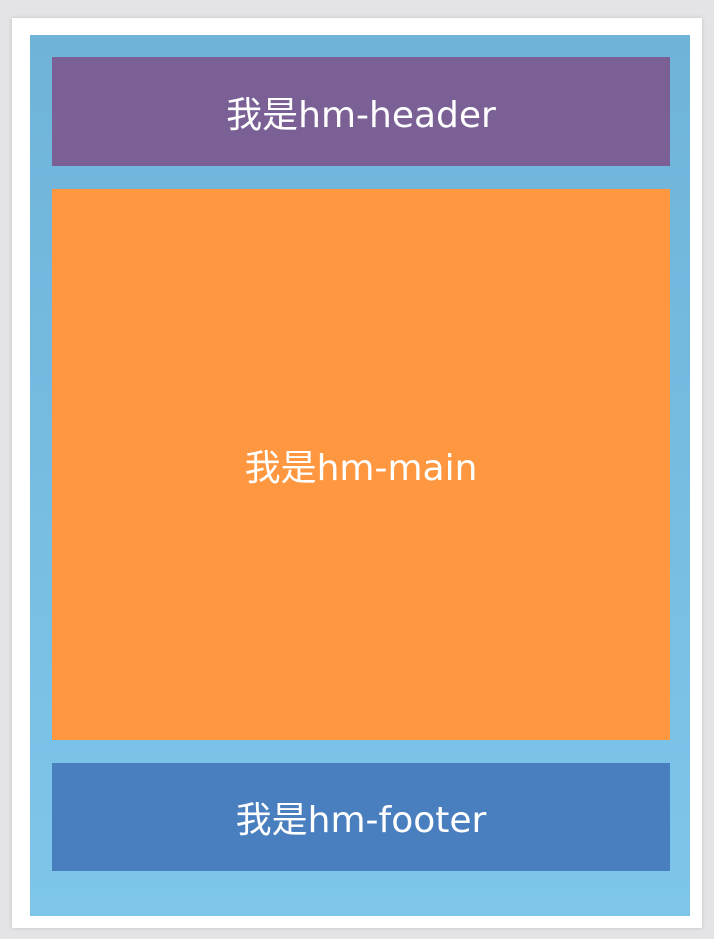  I want to click on hm-header-label: 我是hm-header, so click(361, 115).